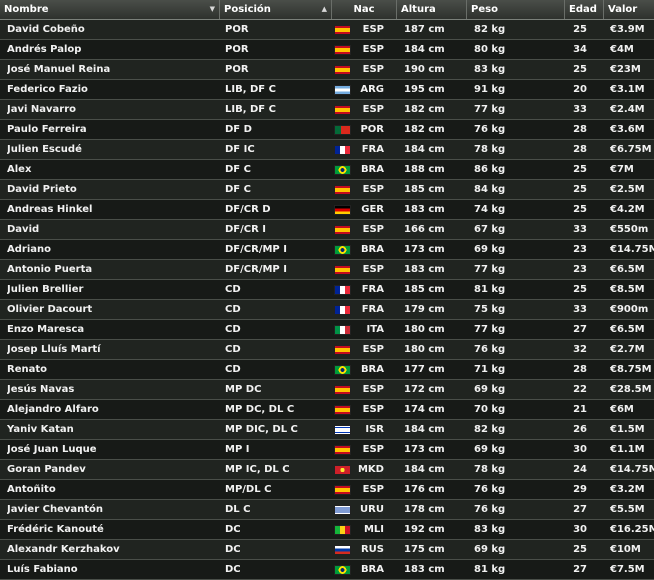 The image size is (654, 580). What do you see at coordinates (327, 390) in the screenshot?
I see `table-row: Jesús Navas MP DC ESP 172 cm 69 kg 22 €28.5M` at bounding box center [327, 390].